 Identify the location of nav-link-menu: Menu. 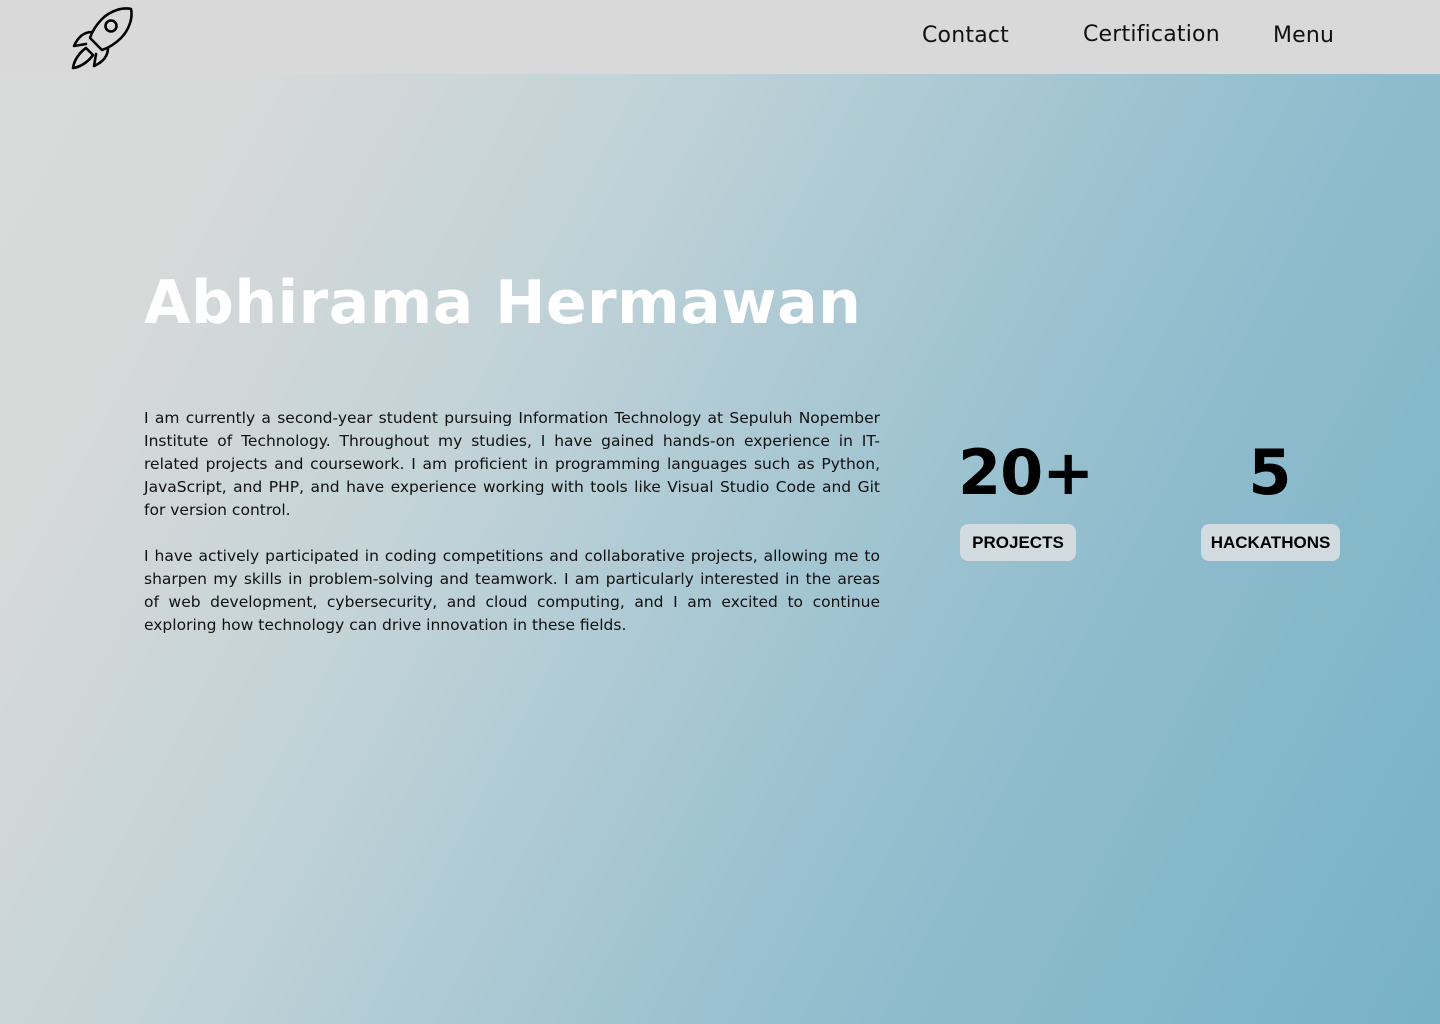
(1303, 35).